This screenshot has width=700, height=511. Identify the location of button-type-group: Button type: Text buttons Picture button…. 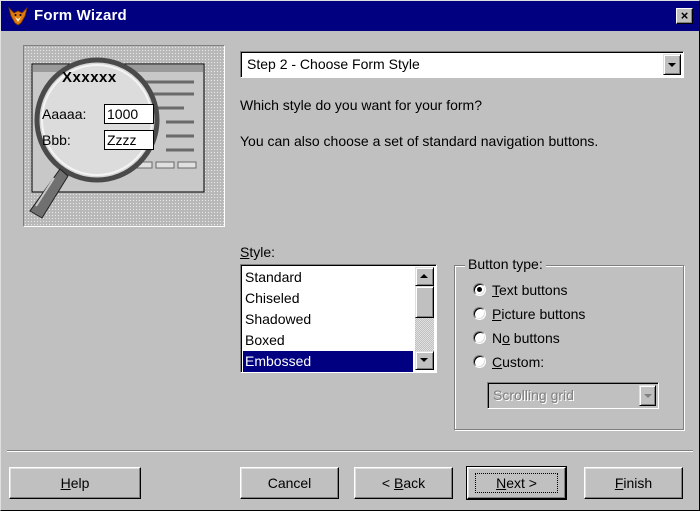
(569, 343).